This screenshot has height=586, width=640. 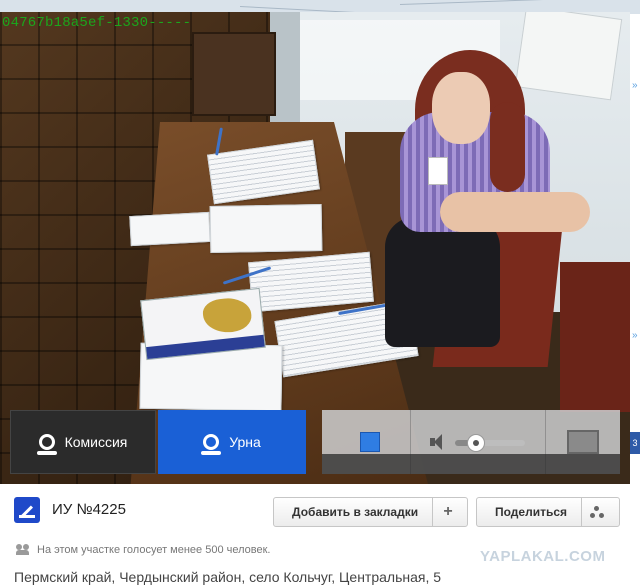 I want to click on camera-stream-id: 04767b18a5ef-1330-----, so click(x=97, y=23).